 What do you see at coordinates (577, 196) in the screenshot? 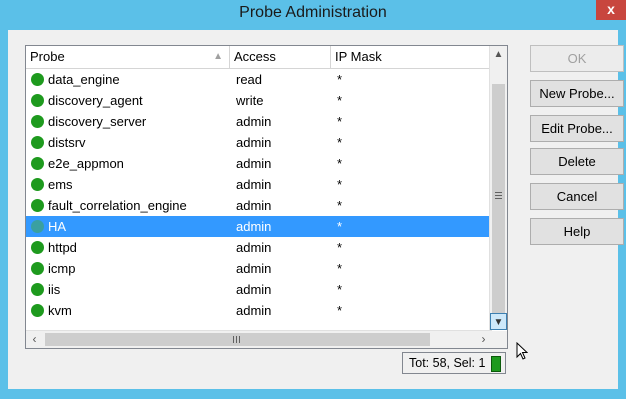
I see `cancel-button: Cancel` at bounding box center [577, 196].